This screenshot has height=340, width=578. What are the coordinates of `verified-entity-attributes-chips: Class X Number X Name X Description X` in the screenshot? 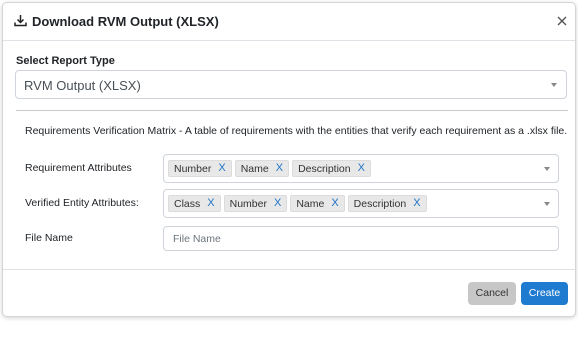 It's located at (297, 203).